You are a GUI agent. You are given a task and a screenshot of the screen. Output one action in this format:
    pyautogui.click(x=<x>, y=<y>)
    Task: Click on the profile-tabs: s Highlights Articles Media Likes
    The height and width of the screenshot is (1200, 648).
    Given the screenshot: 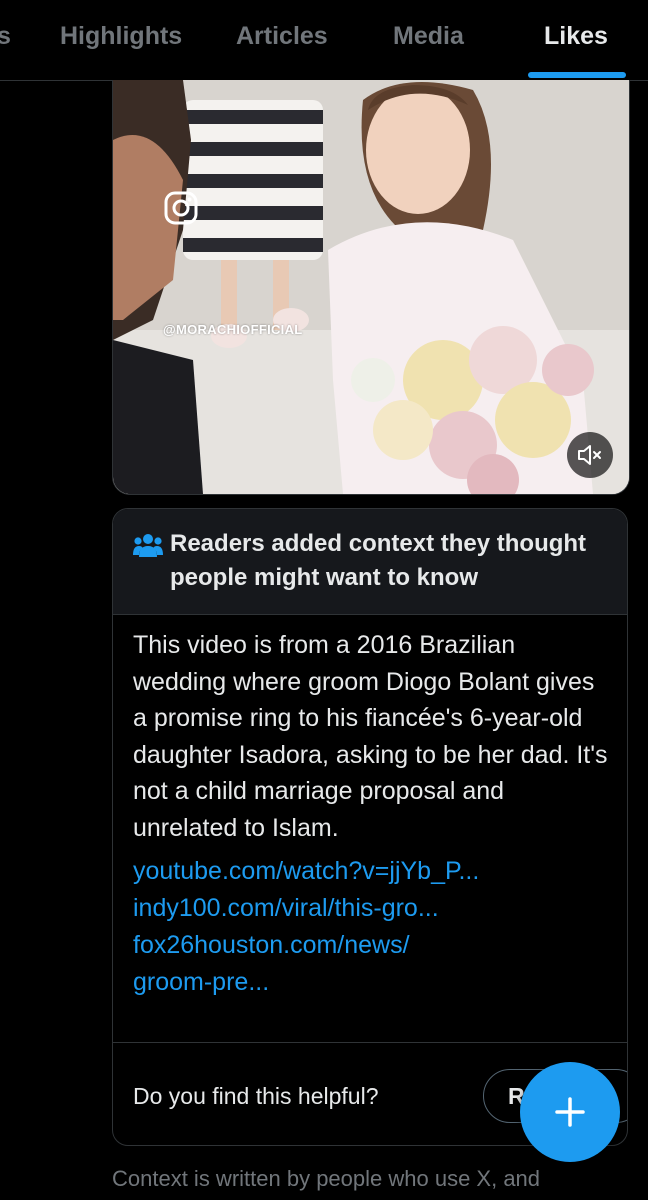 What is the action you would take?
    pyautogui.click(x=324, y=40)
    